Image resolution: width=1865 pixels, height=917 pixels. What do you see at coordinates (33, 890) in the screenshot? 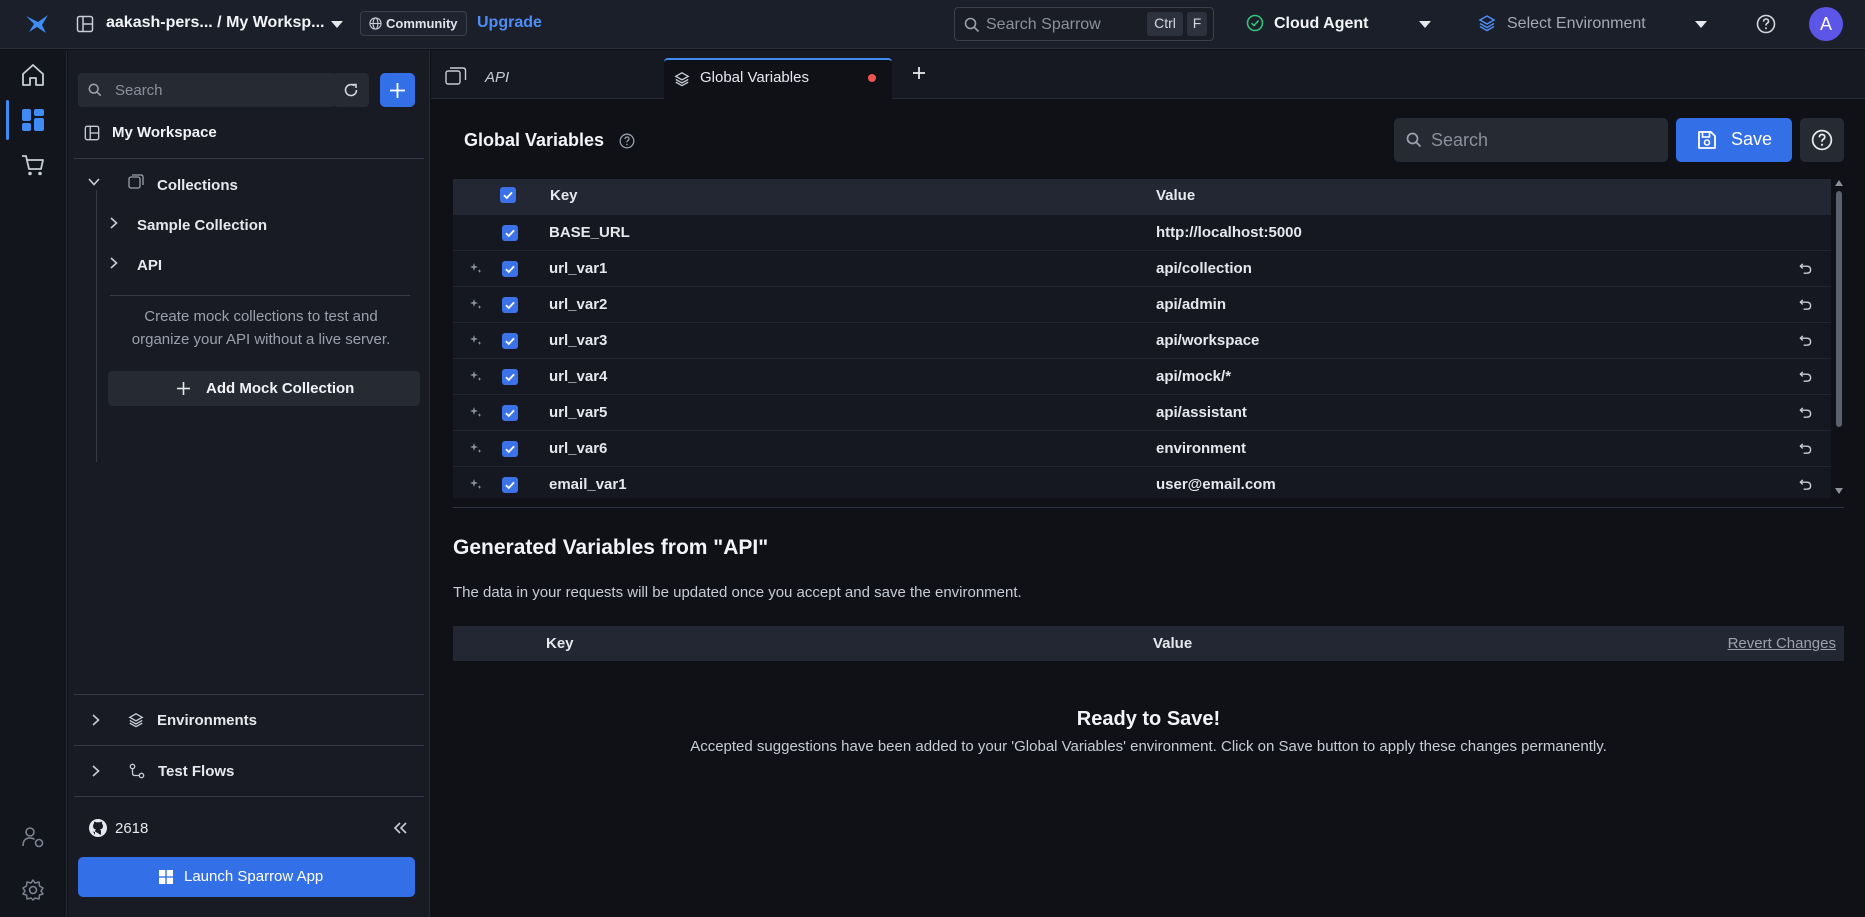
I see `settings-gear-icon` at bounding box center [33, 890].